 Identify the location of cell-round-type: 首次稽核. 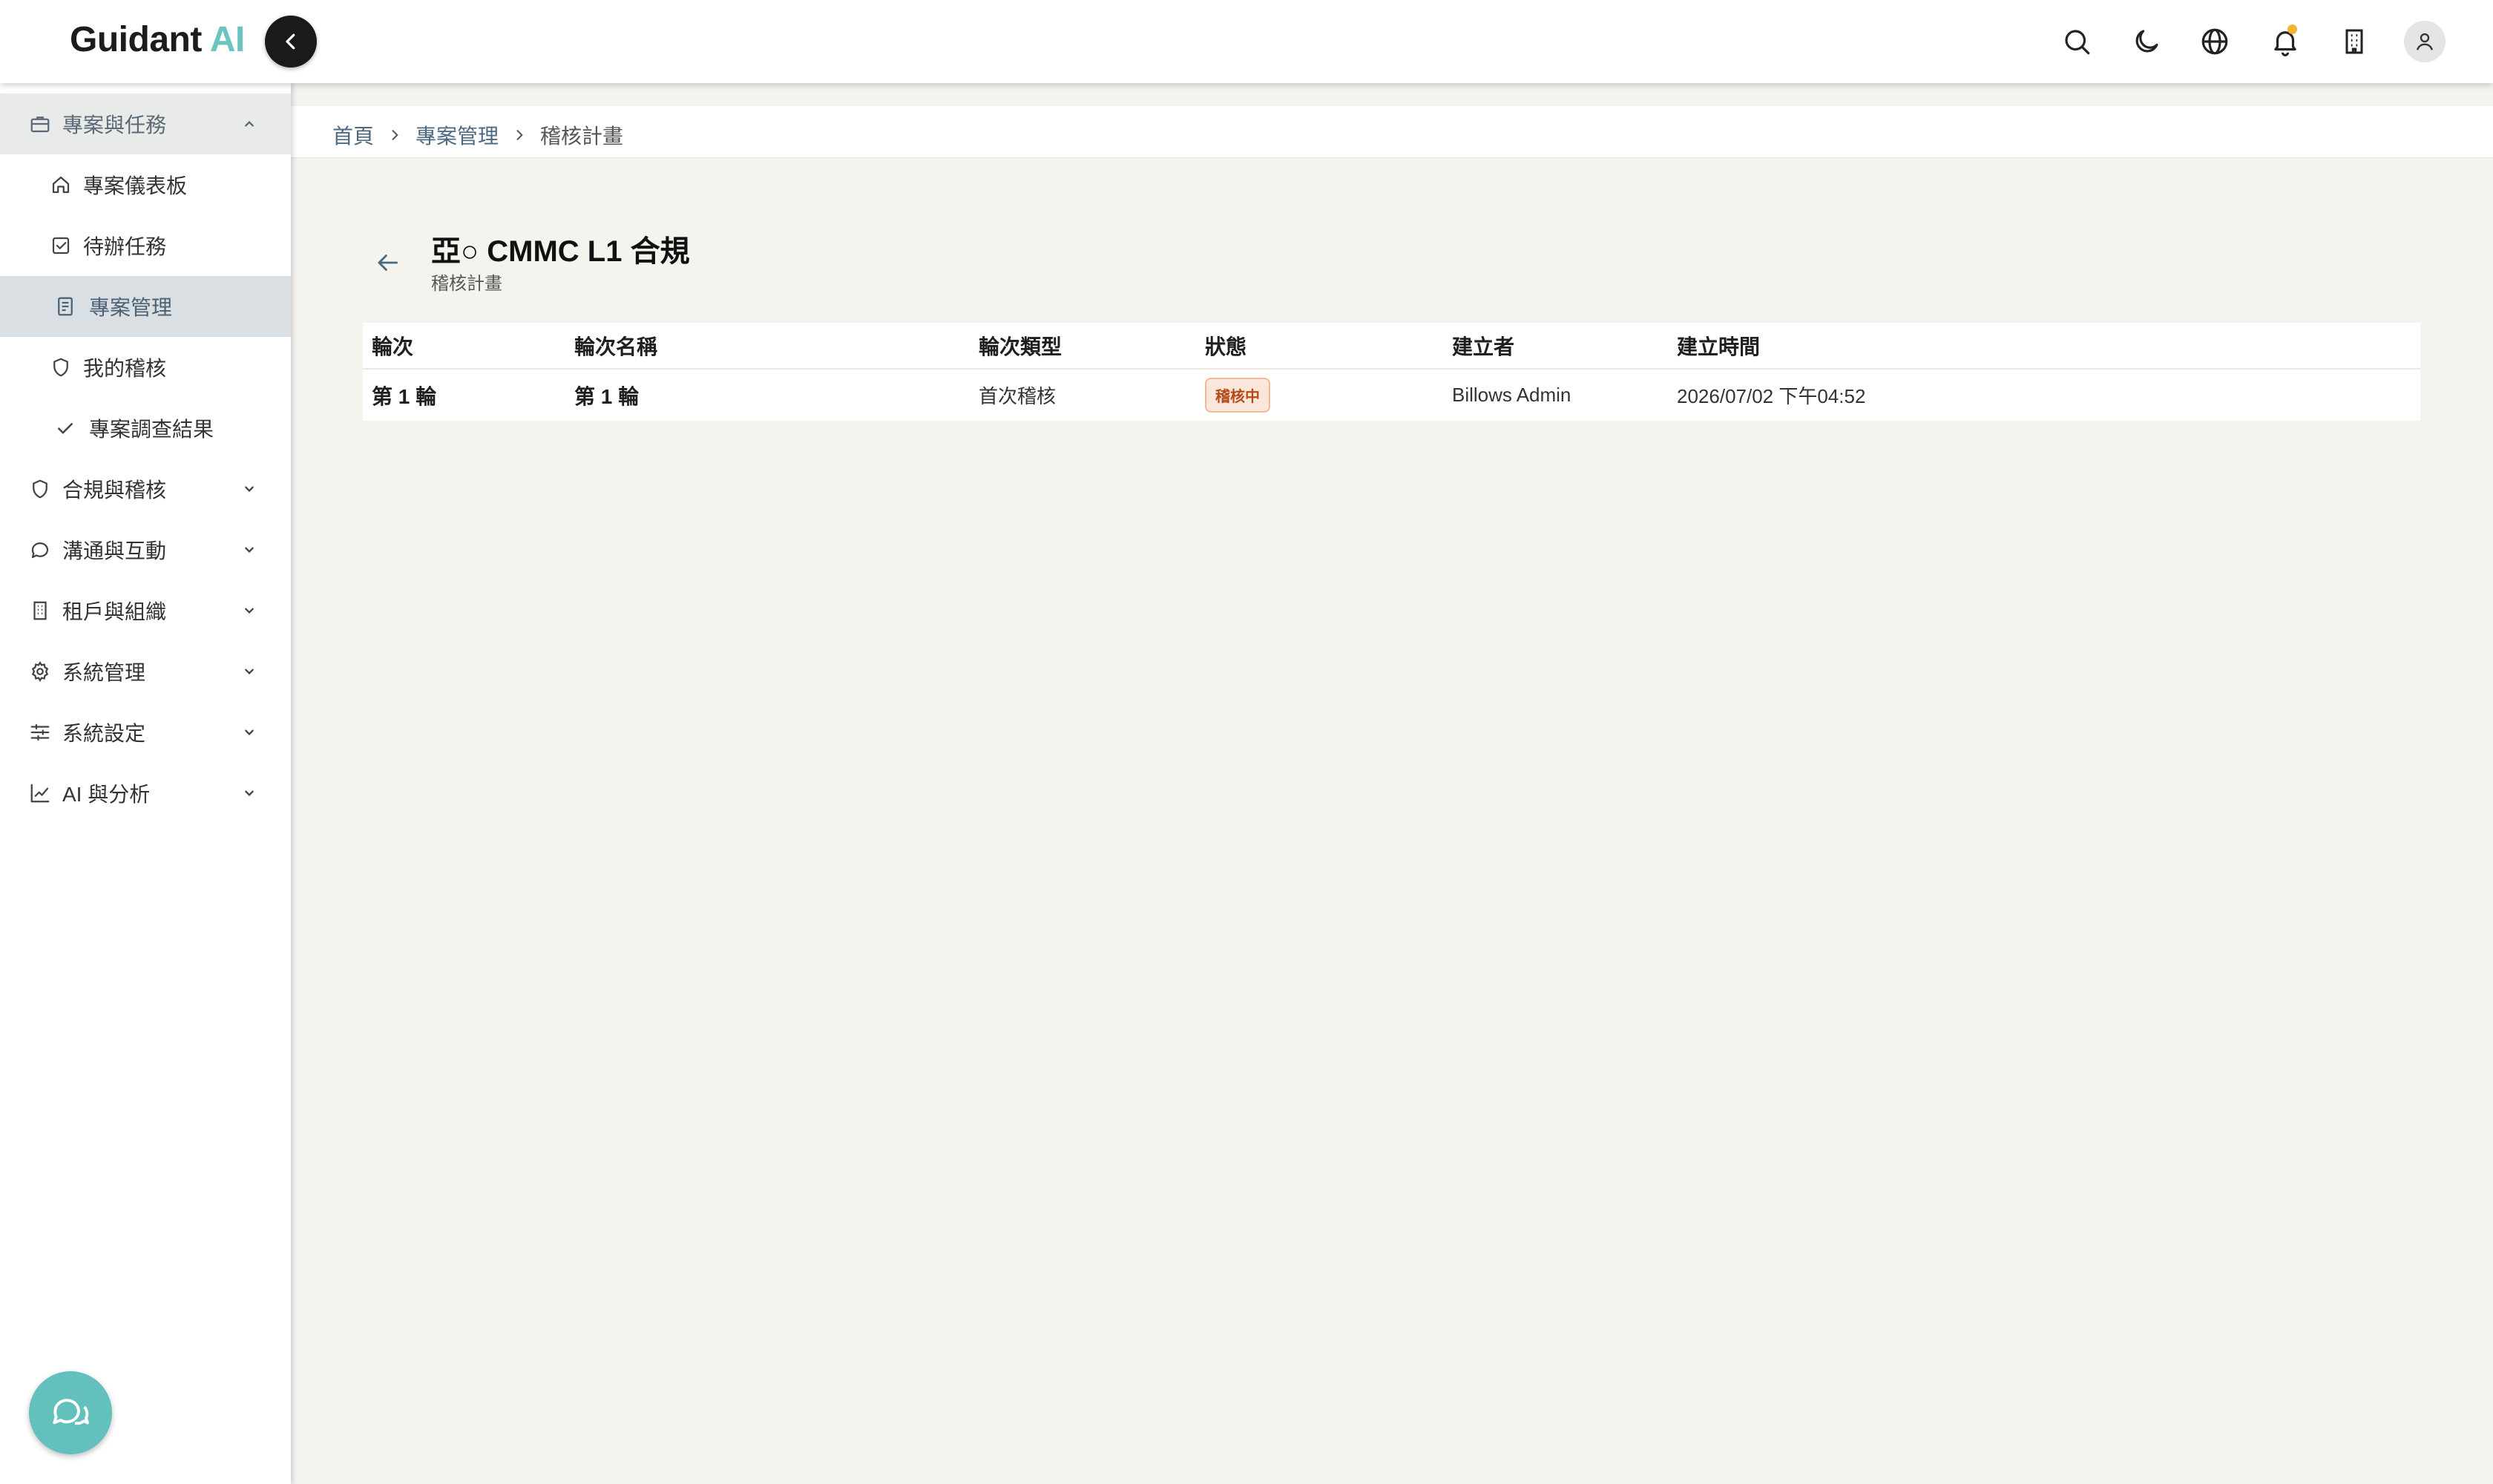
(1018, 396).